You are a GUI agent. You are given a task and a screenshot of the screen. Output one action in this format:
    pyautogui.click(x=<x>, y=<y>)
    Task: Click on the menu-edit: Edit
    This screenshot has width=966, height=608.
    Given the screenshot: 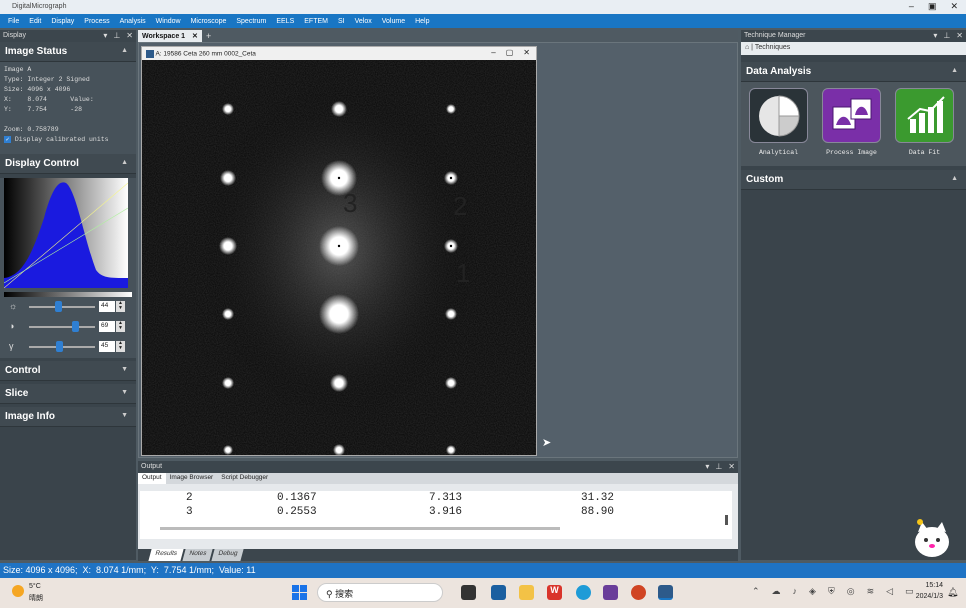 What is the action you would take?
    pyautogui.click(x=35, y=21)
    